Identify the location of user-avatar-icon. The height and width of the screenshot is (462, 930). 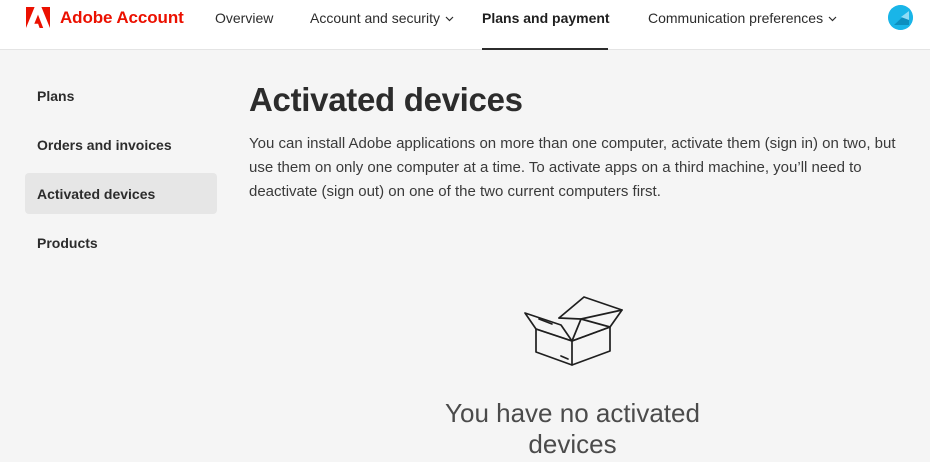
(900, 17).